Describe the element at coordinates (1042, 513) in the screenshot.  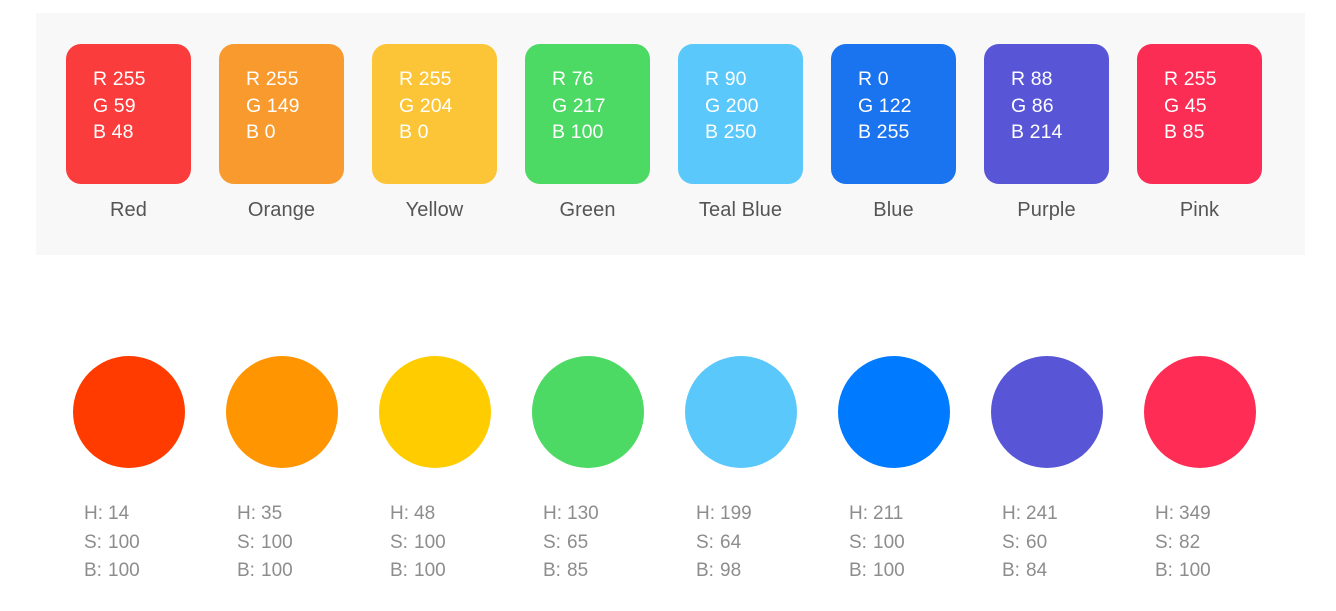
I see `hsb-hue-value: 241` at that location.